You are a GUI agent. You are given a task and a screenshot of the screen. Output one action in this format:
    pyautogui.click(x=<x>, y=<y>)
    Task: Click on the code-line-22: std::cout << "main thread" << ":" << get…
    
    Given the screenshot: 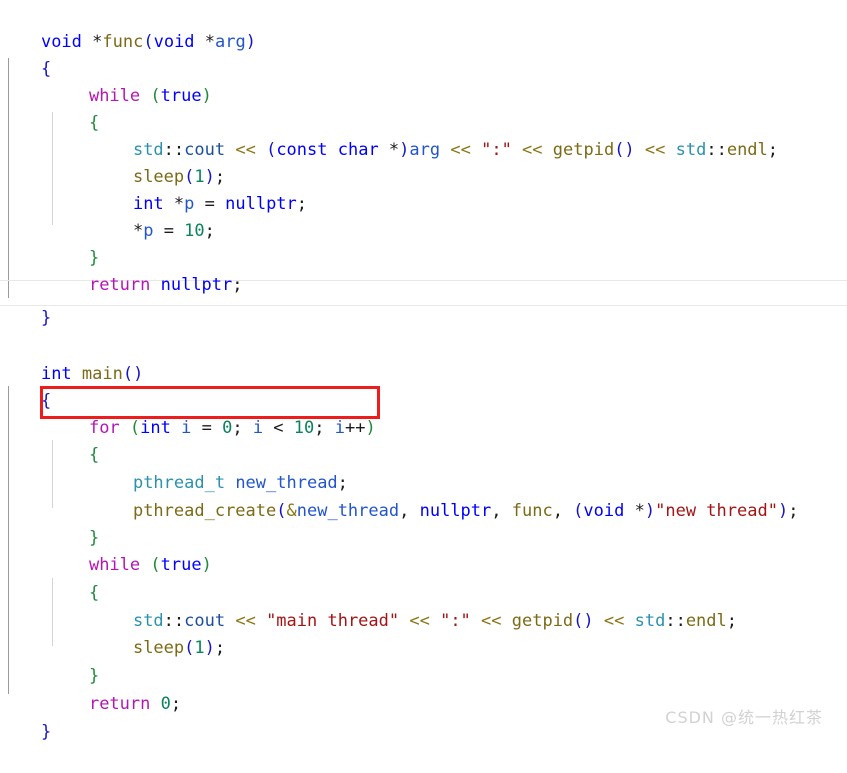 What is the action you would take?
    pyautogui.click(x=423, y=606)
    